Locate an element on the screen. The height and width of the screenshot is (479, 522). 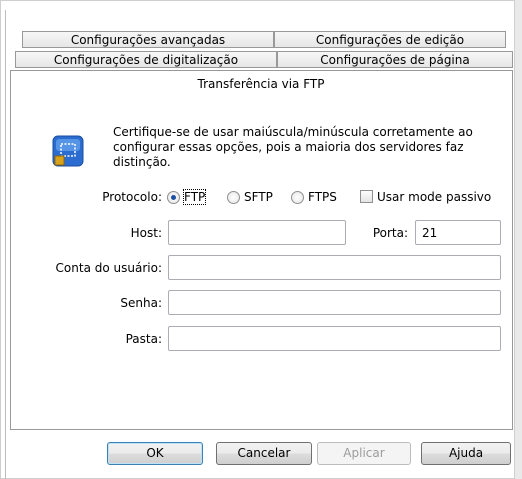
radio-ftps is located at coordinates (297, 197).